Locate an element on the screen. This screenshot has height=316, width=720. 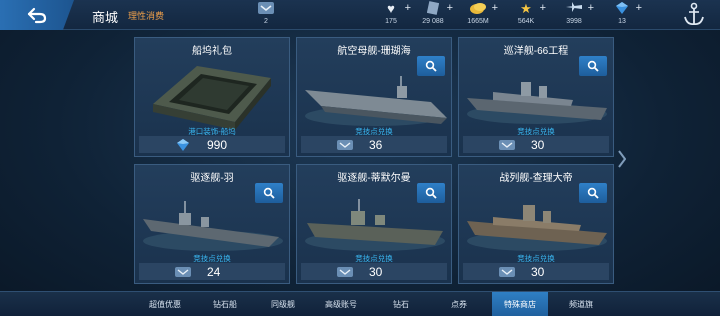
aircraft-counter: 3998 + is located at coordinates (574, 15).